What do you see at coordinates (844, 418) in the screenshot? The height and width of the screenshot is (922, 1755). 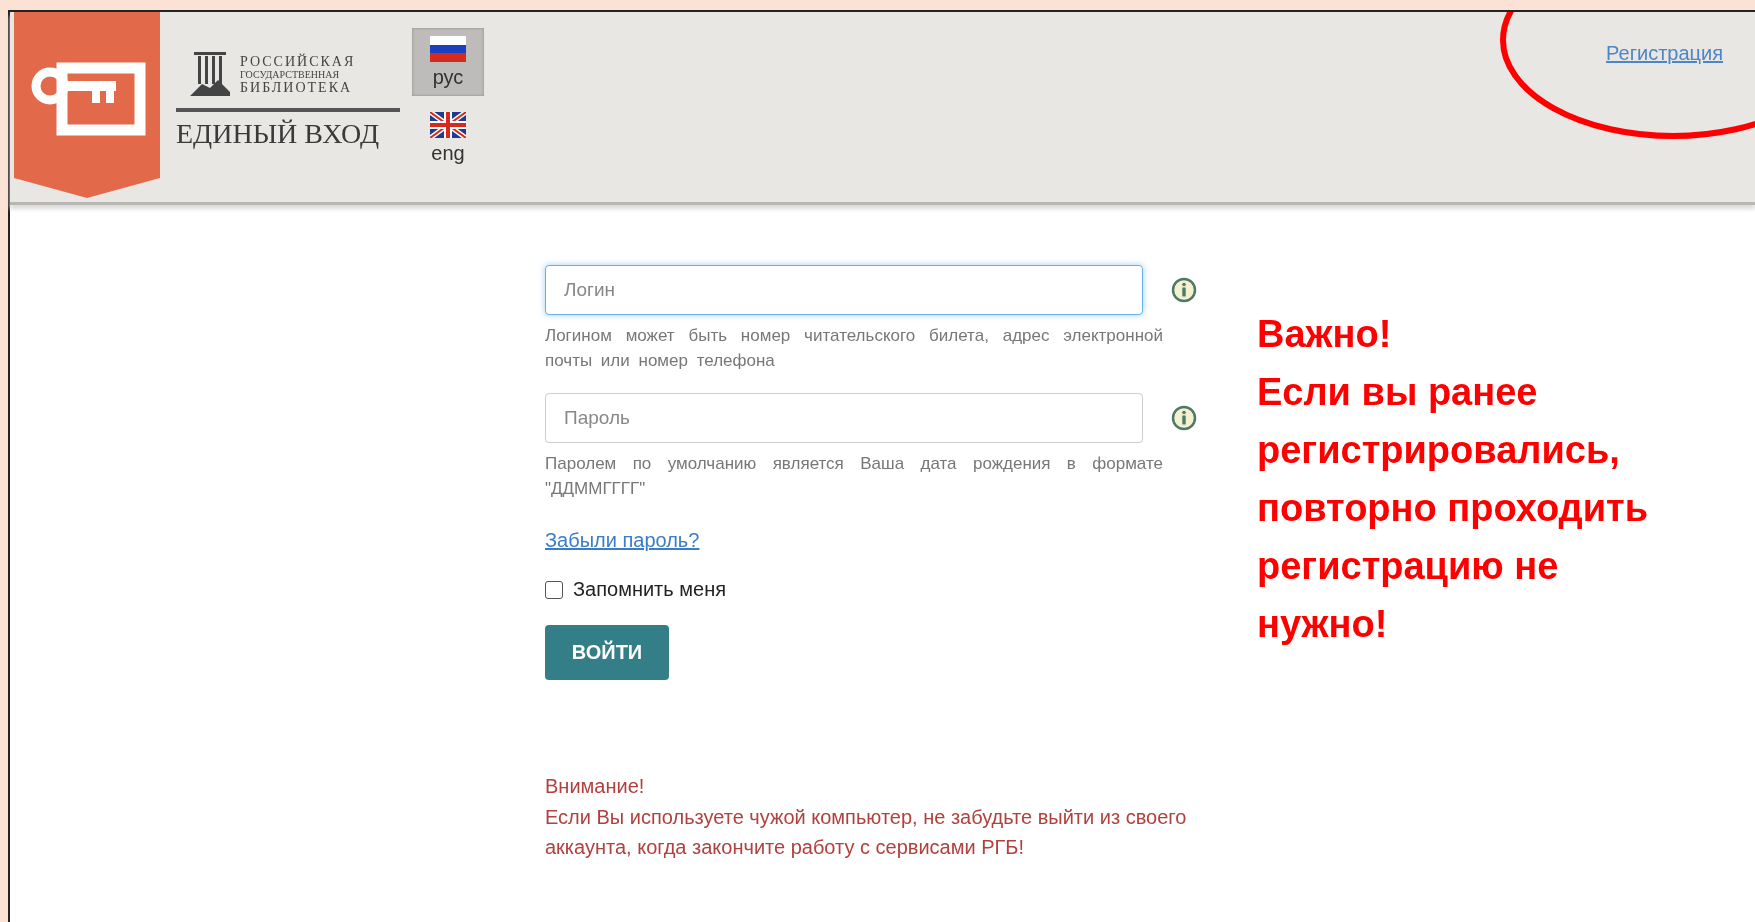 I see `password-field: Пароль` at bounding box center [844, 418].